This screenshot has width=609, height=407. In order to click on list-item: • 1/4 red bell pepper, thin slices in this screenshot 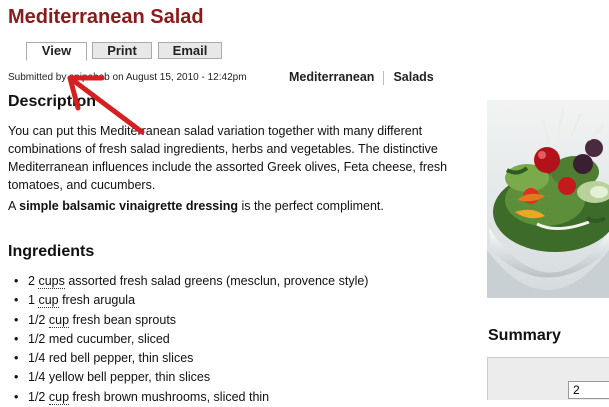, I will do `click(191, 358)`.